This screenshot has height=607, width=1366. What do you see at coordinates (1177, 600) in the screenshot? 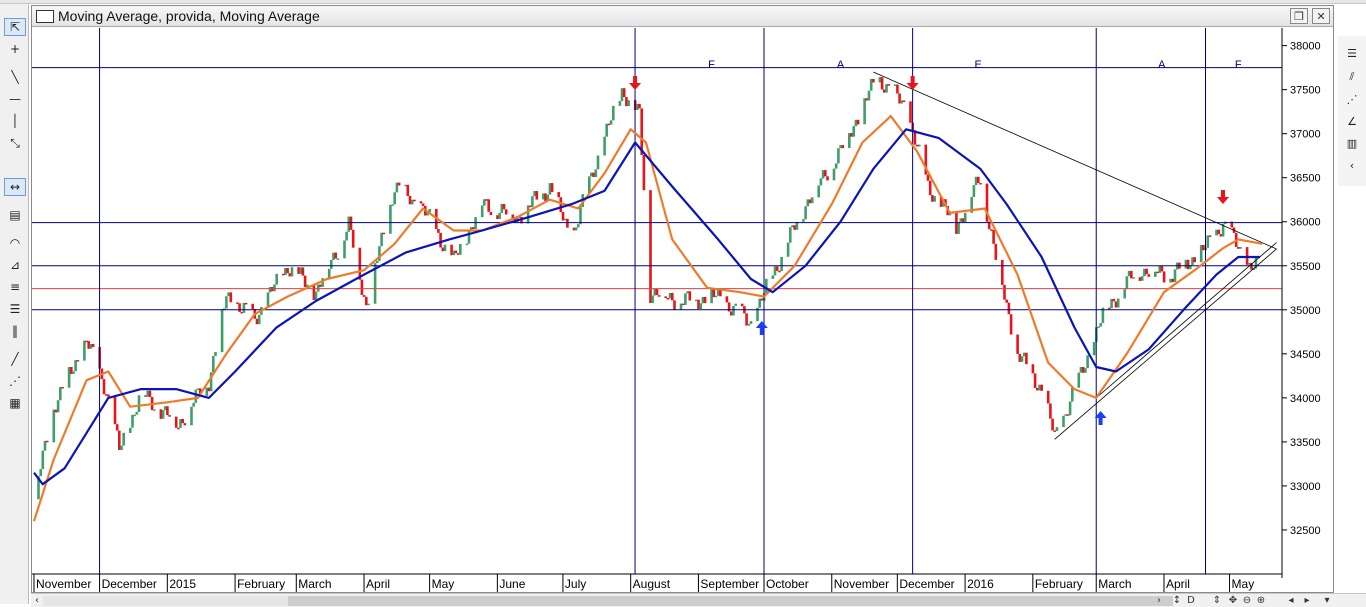
I see `scale-toggle-button: ↕` at bounding box center [1177, 600].